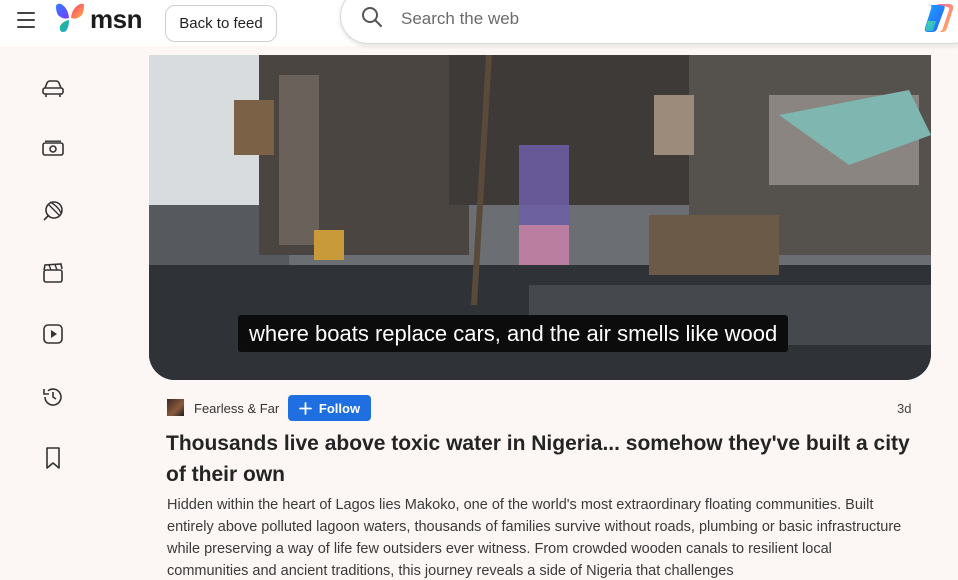 Image resolution: width=958 pixels, height=580 pixels. What do you see at coordinates (236, 408) in the screenshot?
I see `source-name: Fearless & Far` at bounding box center [236, 408].